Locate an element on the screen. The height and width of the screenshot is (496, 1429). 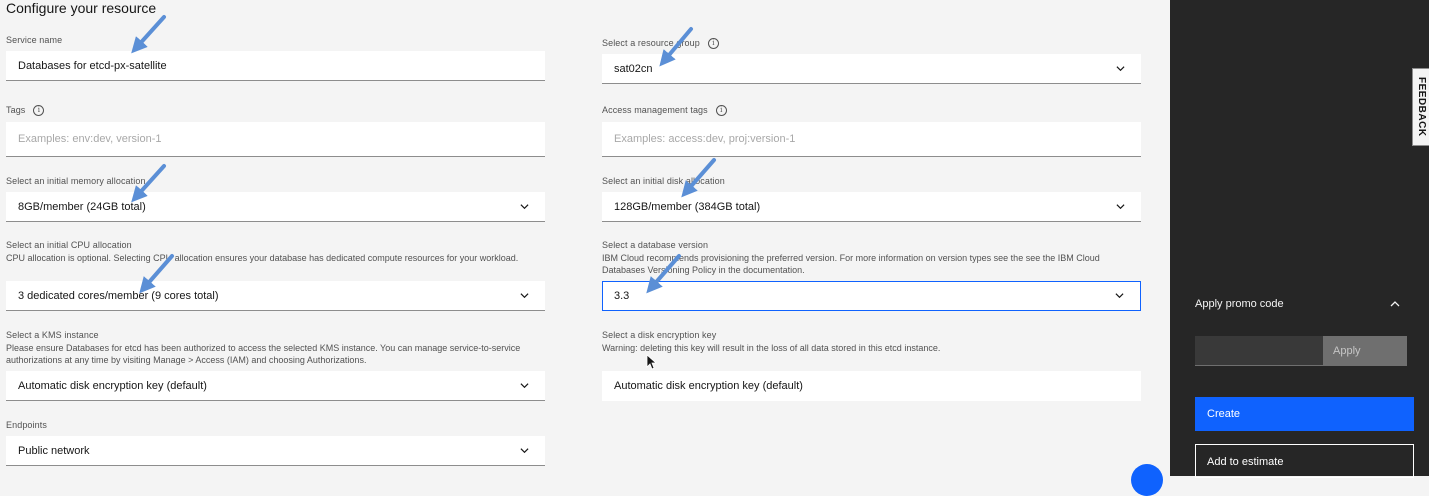
service-name-label: Service name is located at coordinates (34, 40).